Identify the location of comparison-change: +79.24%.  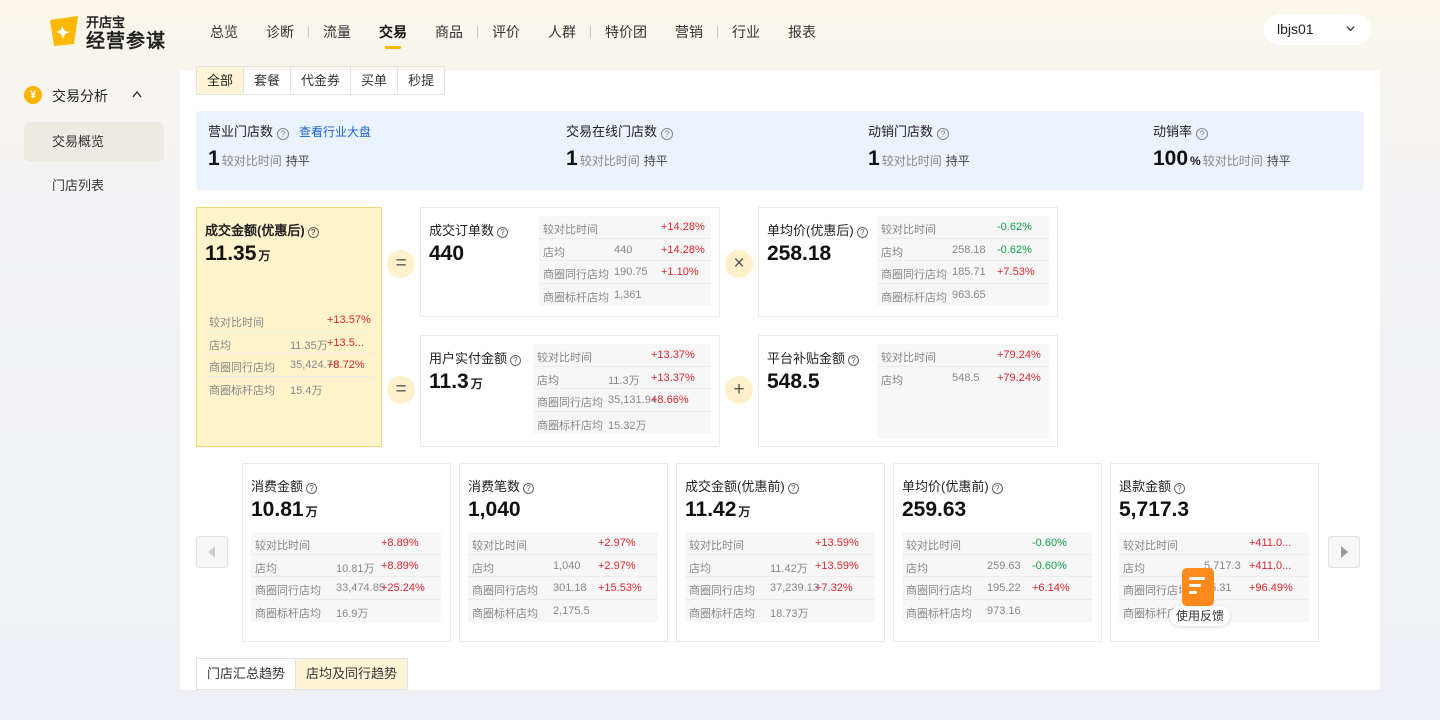
(1019, 355).